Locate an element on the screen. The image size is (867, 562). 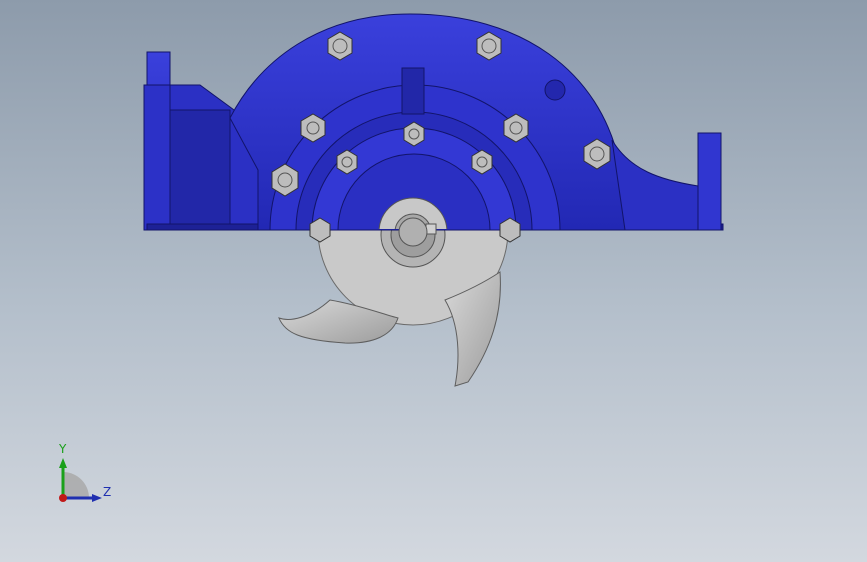
coordinate-triad is located at coordinates (80, 480).